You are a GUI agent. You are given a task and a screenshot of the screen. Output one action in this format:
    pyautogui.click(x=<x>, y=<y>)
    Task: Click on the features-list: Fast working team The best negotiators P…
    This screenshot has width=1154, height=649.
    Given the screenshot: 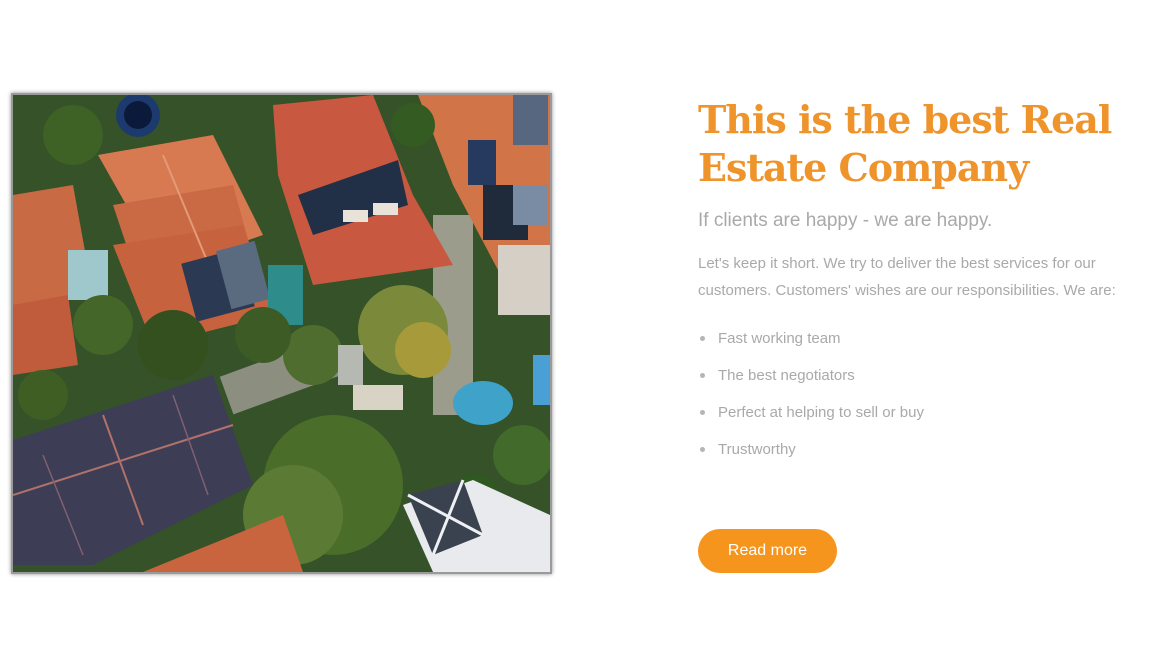 What is the action you would take?
    pyautogui.click(x=923, y=394)
    